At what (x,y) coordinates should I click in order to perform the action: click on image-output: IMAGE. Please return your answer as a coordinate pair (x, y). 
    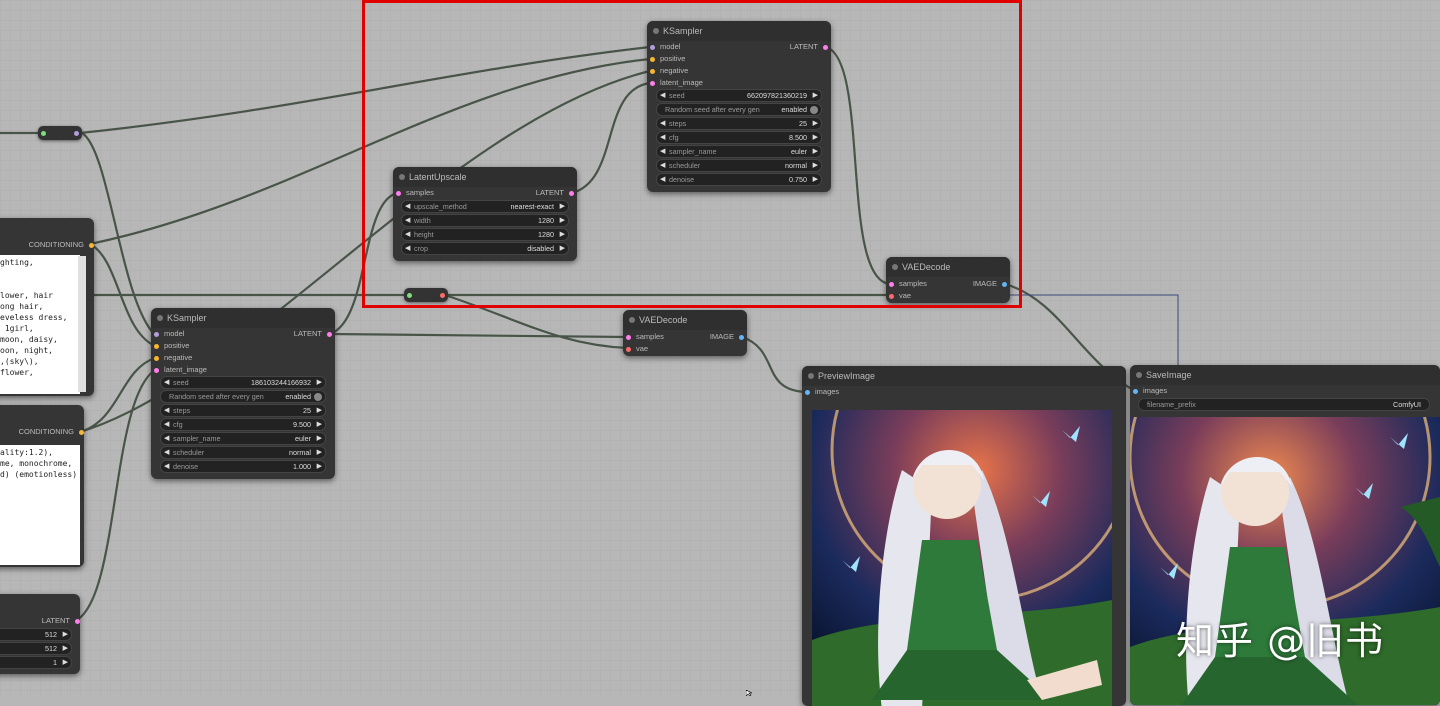
    Looking at the image, I should click on (727, 337).